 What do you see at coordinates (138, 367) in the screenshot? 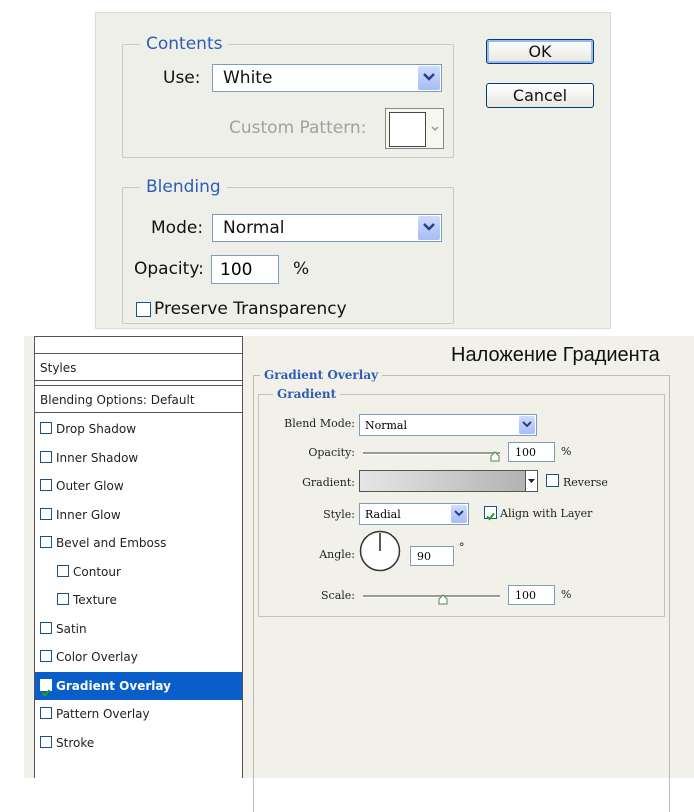
I see `styles-header: Styles` at bounding box center [138, 367].